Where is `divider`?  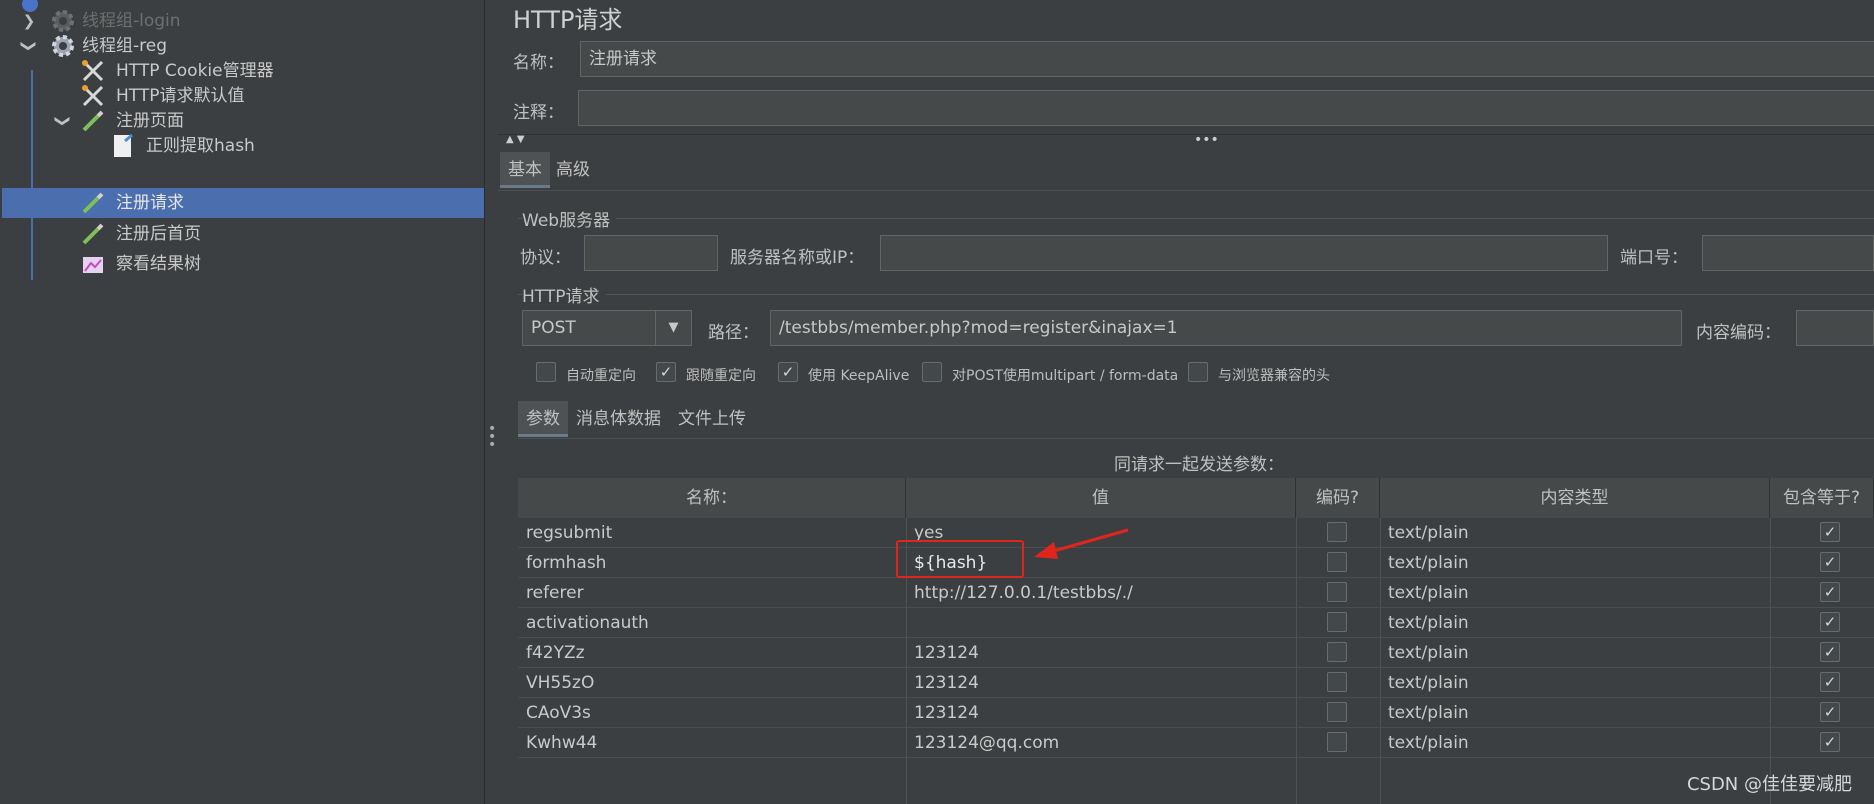 divider is located at coordinates (1186, 134).